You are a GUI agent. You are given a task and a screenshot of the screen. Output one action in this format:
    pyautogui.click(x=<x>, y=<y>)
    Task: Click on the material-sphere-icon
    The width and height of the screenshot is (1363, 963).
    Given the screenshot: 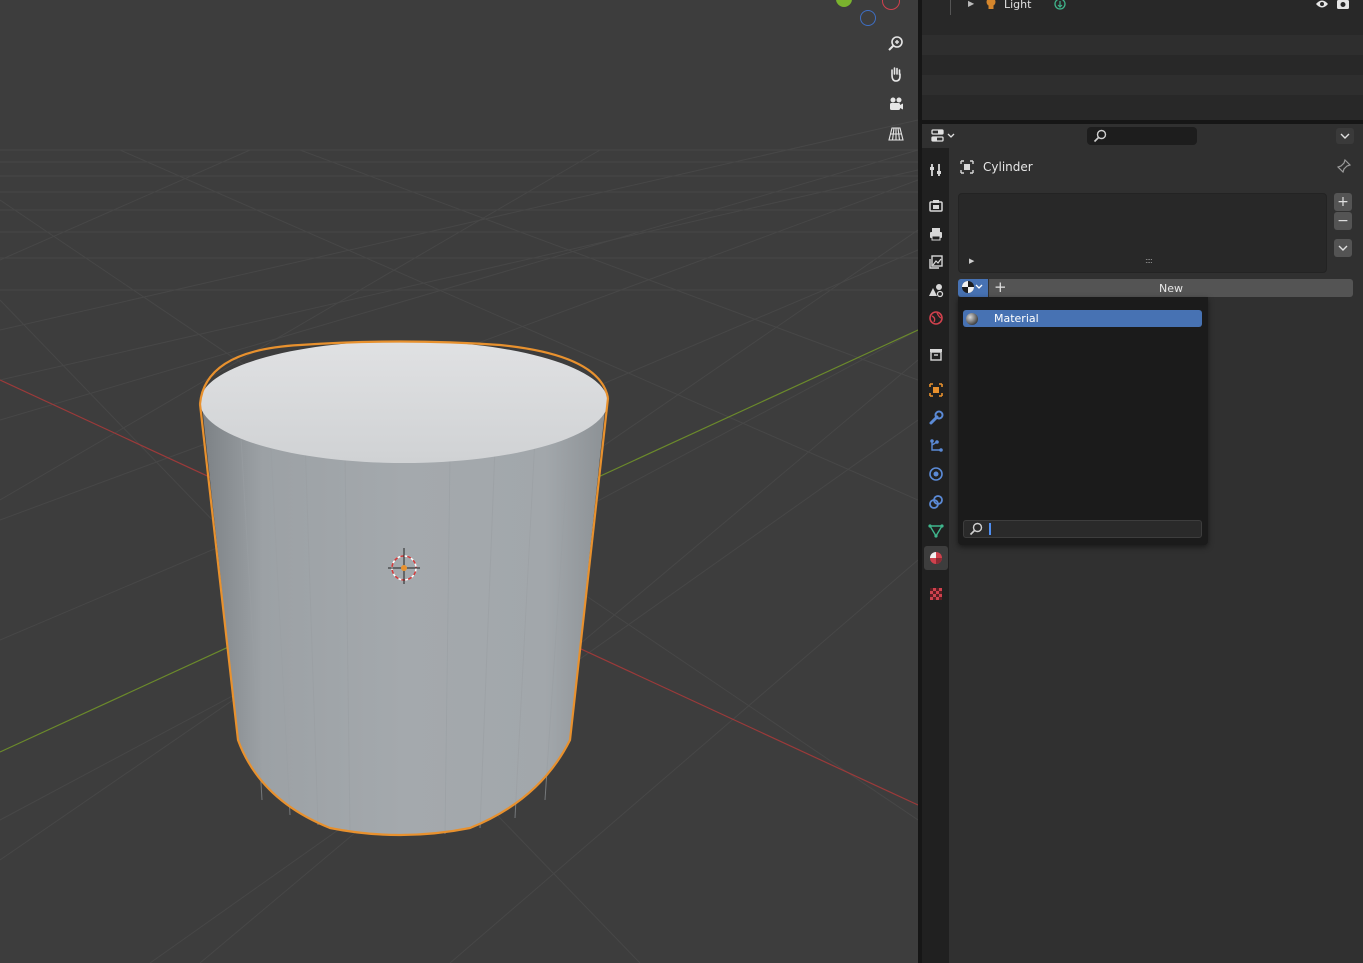 What is the action you would take?
    pyautogui.click(x=972, y=288)
    